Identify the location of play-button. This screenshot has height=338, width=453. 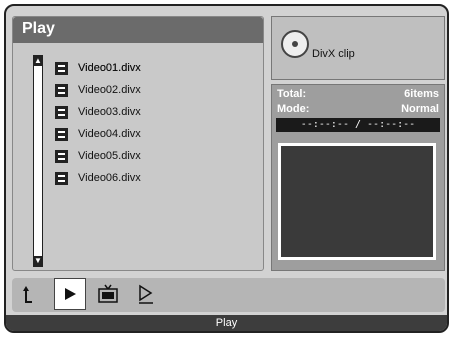
(70, 294).